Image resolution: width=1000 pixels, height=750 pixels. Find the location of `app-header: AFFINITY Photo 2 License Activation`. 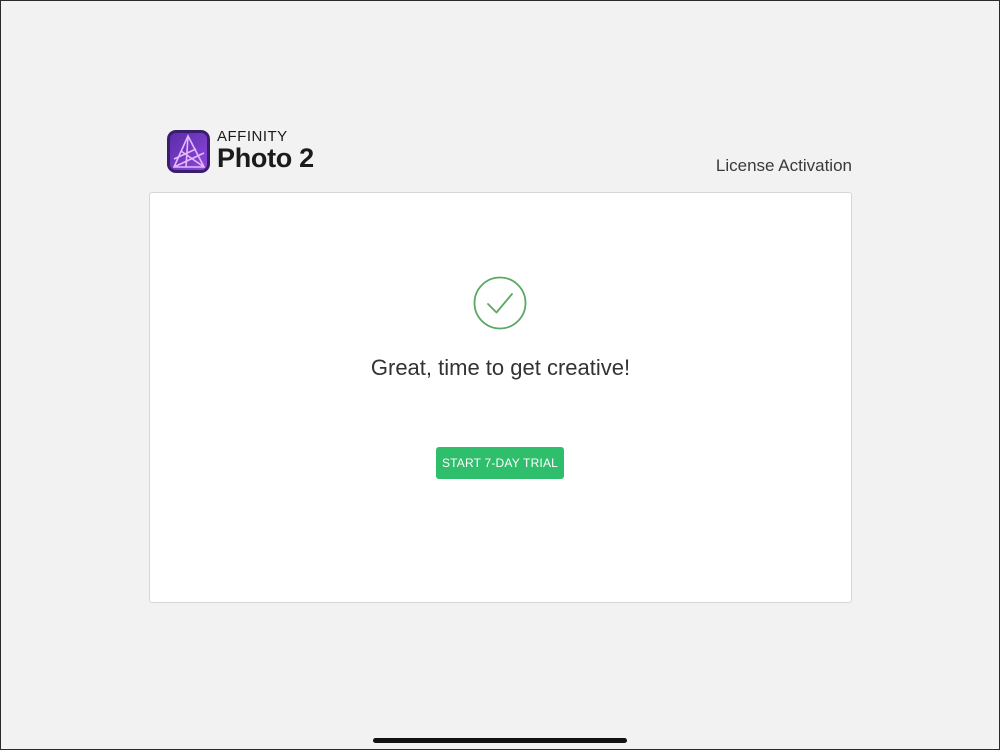

app-header: AFFINITY Photo 2 License Activation is located at coordinates (500, 153).